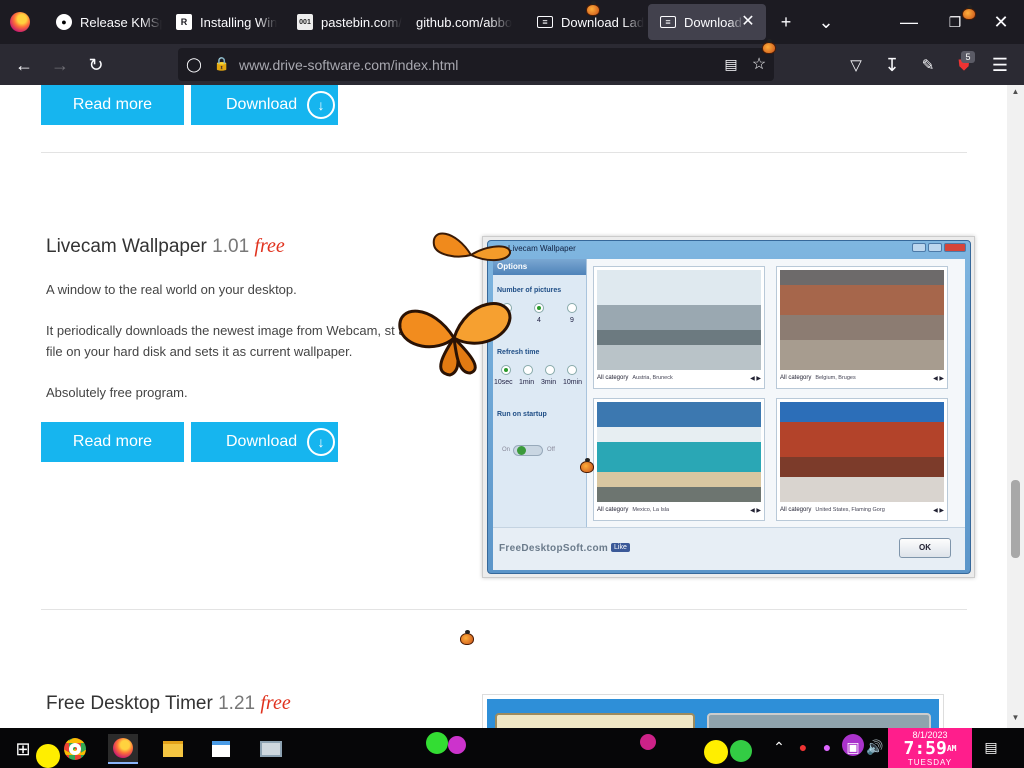 This screenshot has height=768, width=1024. Describe the element at coordinates (424, 65) in the screenshot. I see `url-path: /index.html` at that location.